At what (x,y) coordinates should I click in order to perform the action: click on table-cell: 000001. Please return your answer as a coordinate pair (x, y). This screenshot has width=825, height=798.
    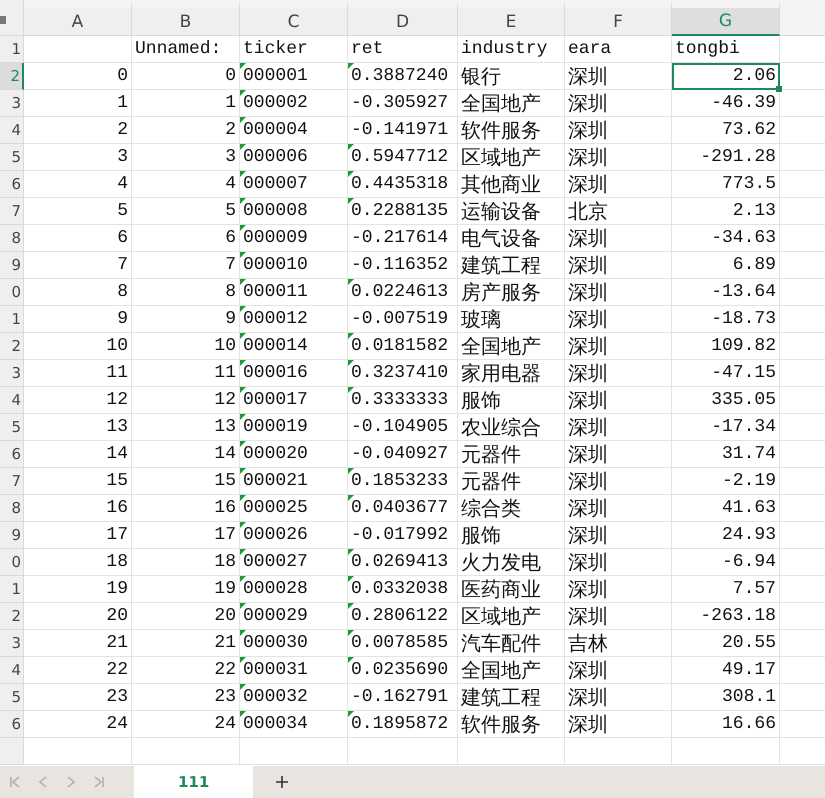
    Looking at the image, I should click on (294, 76).